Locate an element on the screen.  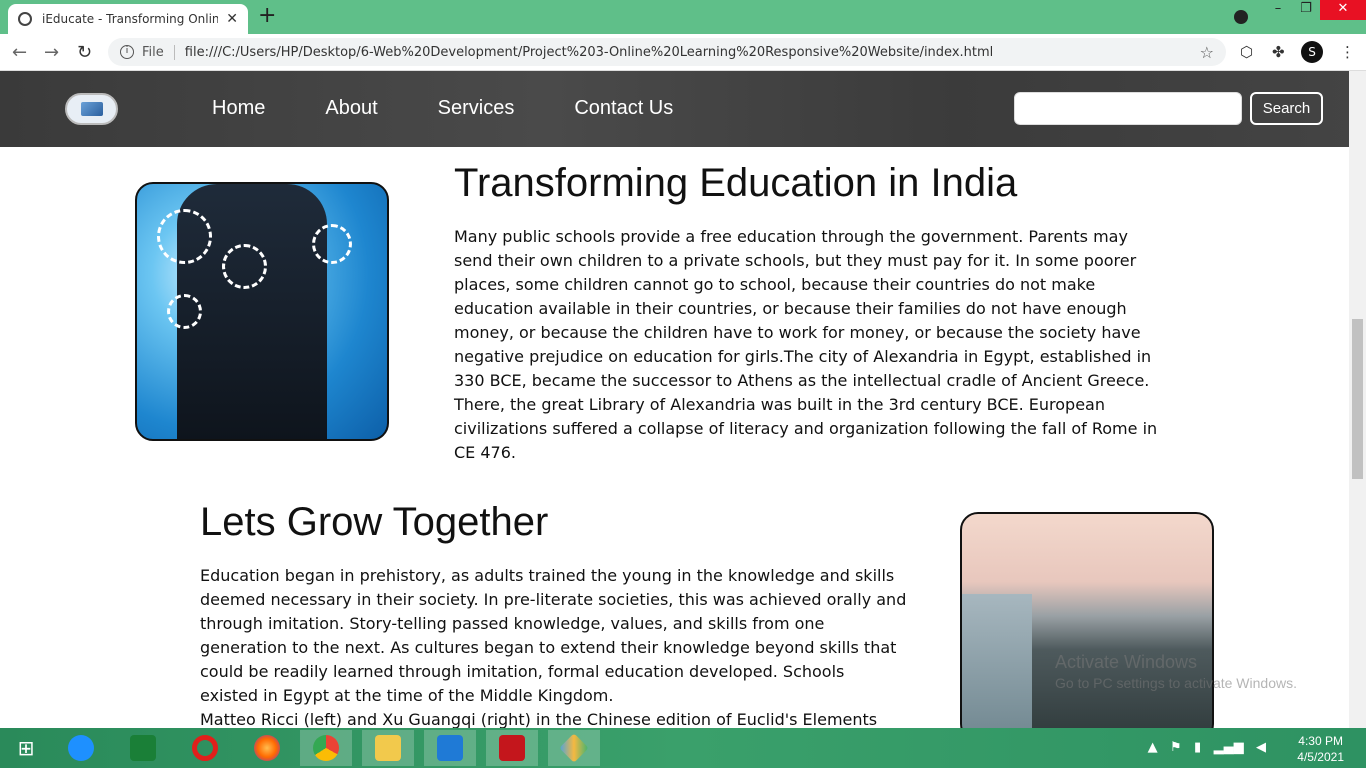
menu-kebab-icon: ⋮ is located at coordinates (1347, 52).